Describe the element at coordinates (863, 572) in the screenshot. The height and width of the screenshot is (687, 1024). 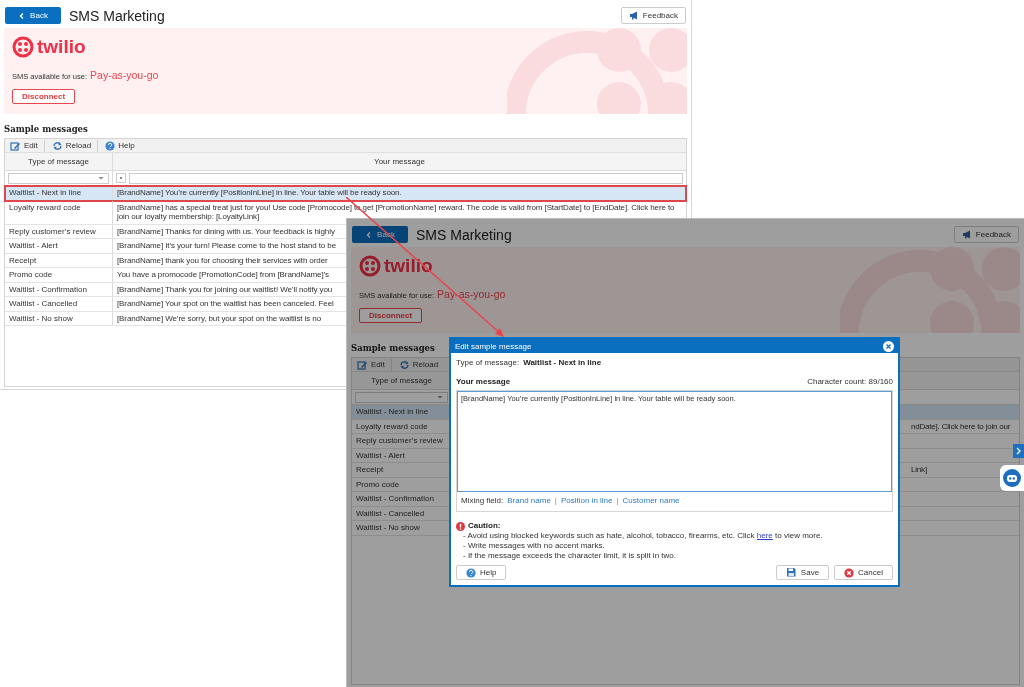
I see `cancel-button: Cancel` at that location.